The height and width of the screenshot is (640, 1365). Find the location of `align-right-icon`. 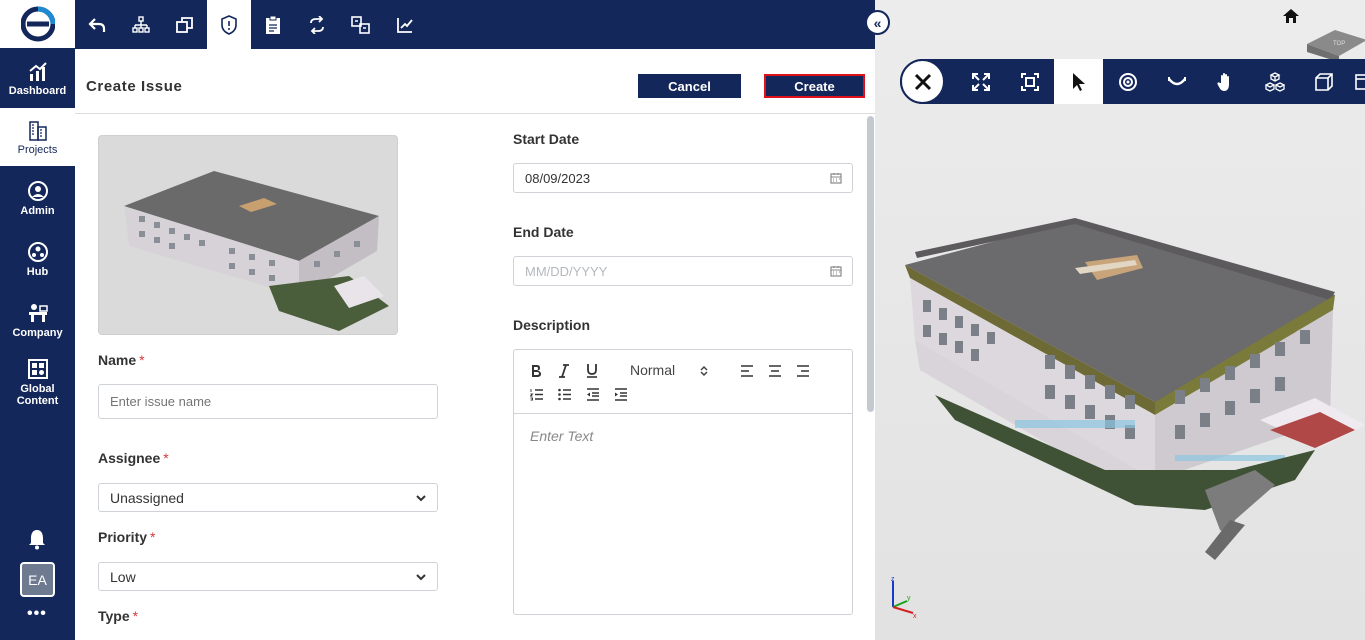

align-right-icon is located at coordinates (803, 371).